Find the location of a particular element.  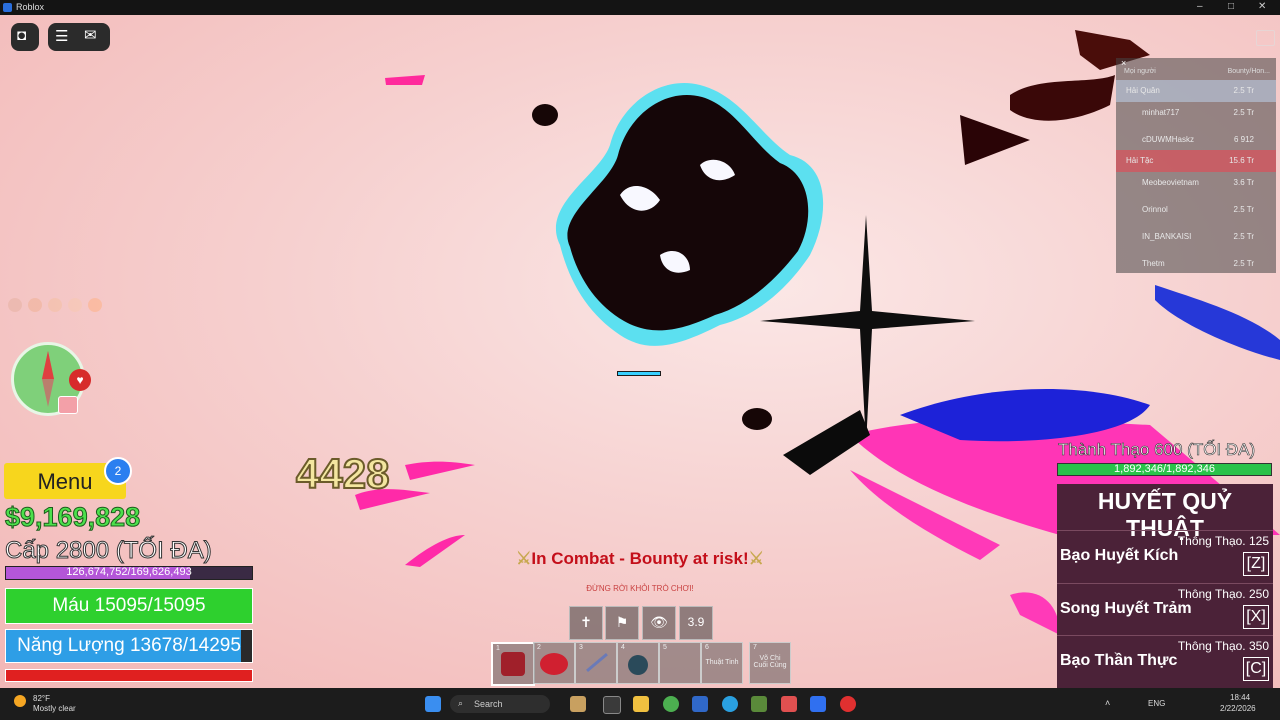

language-indicator: ENG is located at coordinates (1156, 703).